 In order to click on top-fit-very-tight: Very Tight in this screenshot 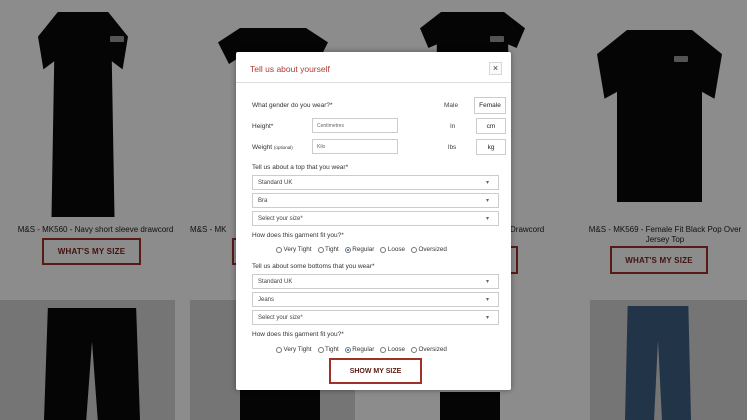, I will do `click(294, 249)`.